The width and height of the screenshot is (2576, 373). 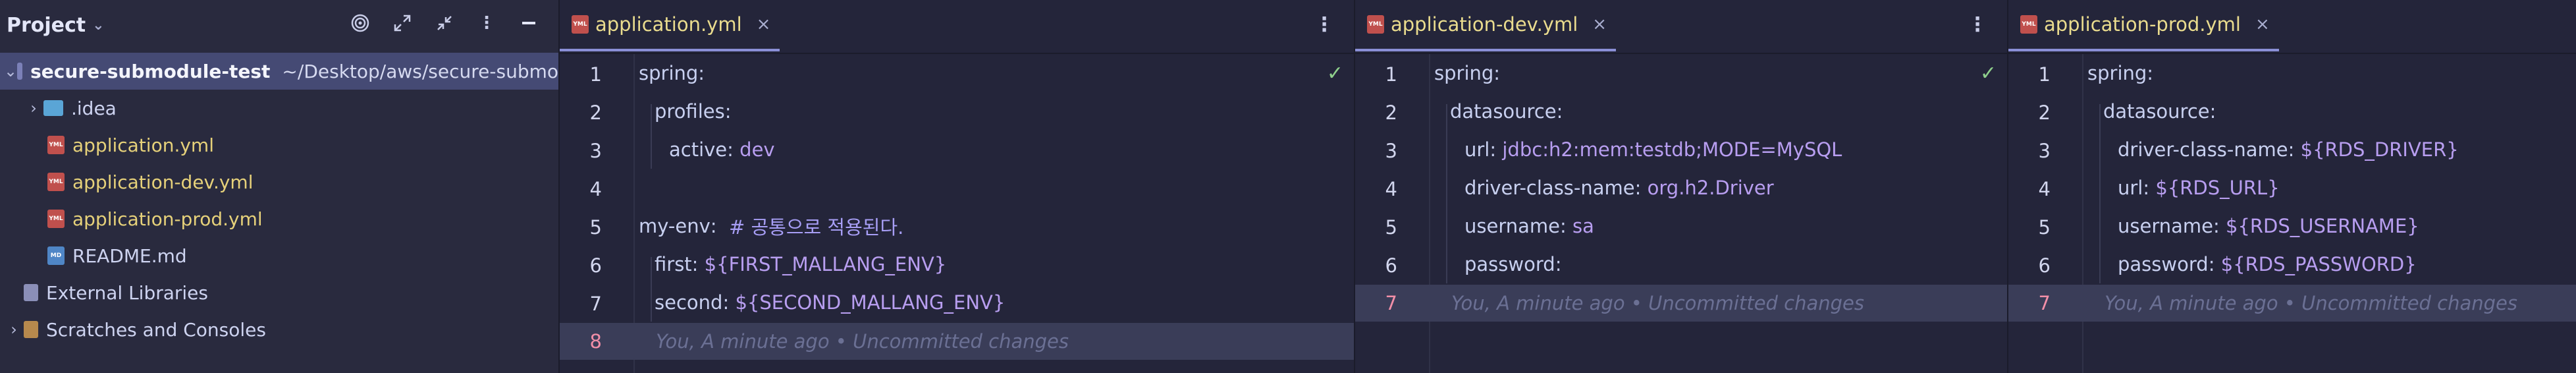 I want to click on tree-item-application-dev-yml: YML application-dev.yml, so click(x=279, y=181).